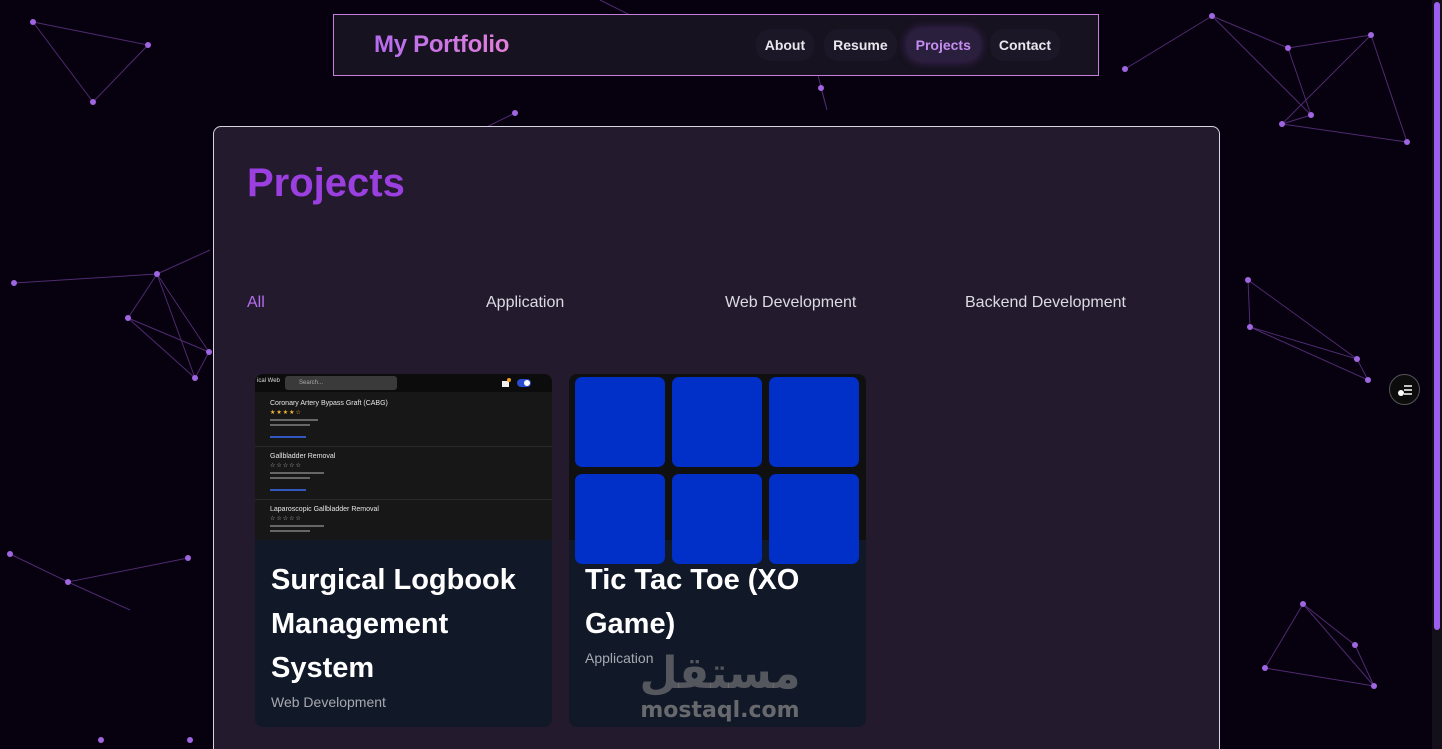  Describe the element at coordinates (1437, 316) in the screenshot. I see `scrollbar-thumb` at that location.